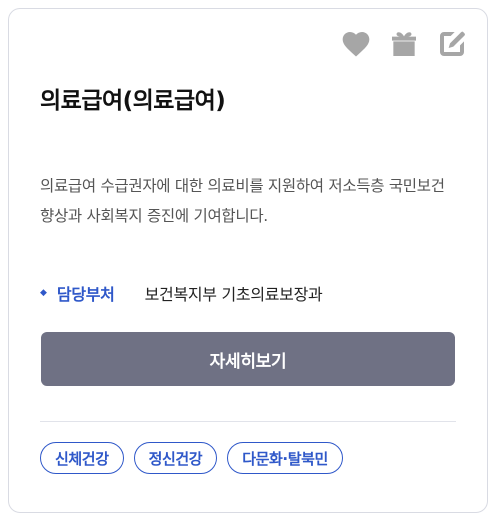  I want to click on heart-icon, so click(356, 44).